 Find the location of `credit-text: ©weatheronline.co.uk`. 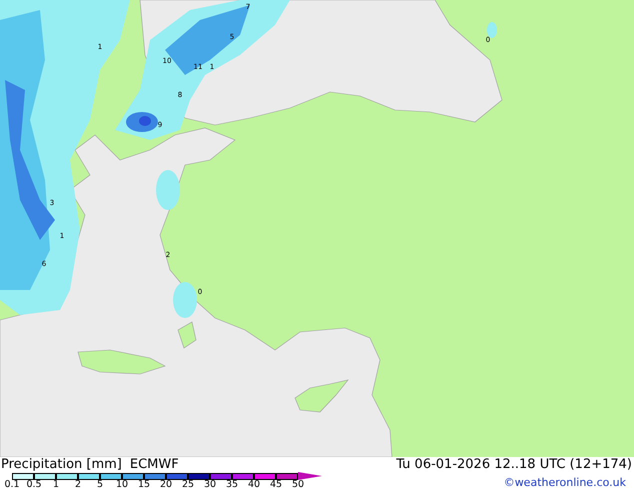

credit-text: ©weatheronline.co.uk is located at coordinates (565, 482).